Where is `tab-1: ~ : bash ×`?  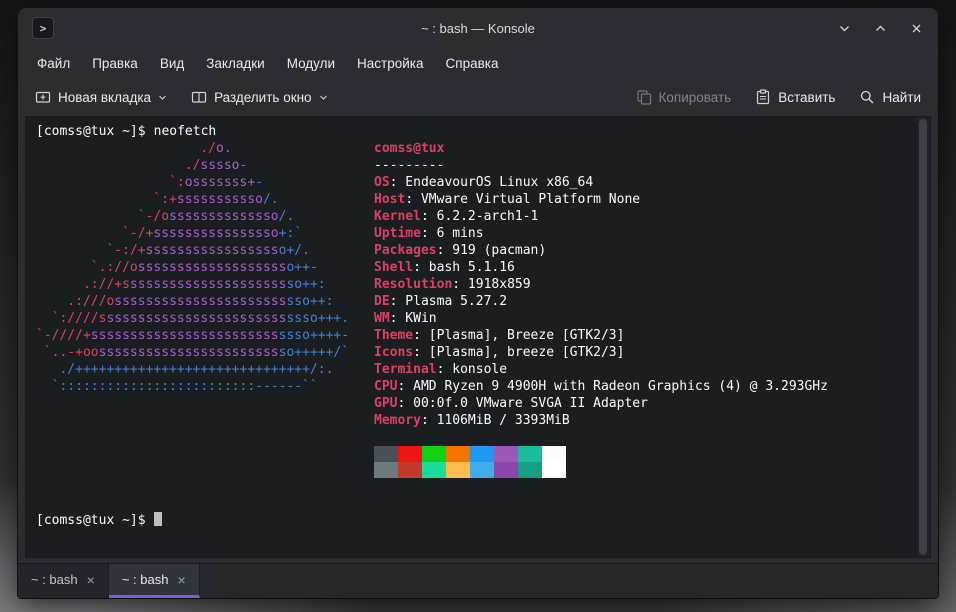
tab-1: ~ : bash × is located at coordinates (154, 581).